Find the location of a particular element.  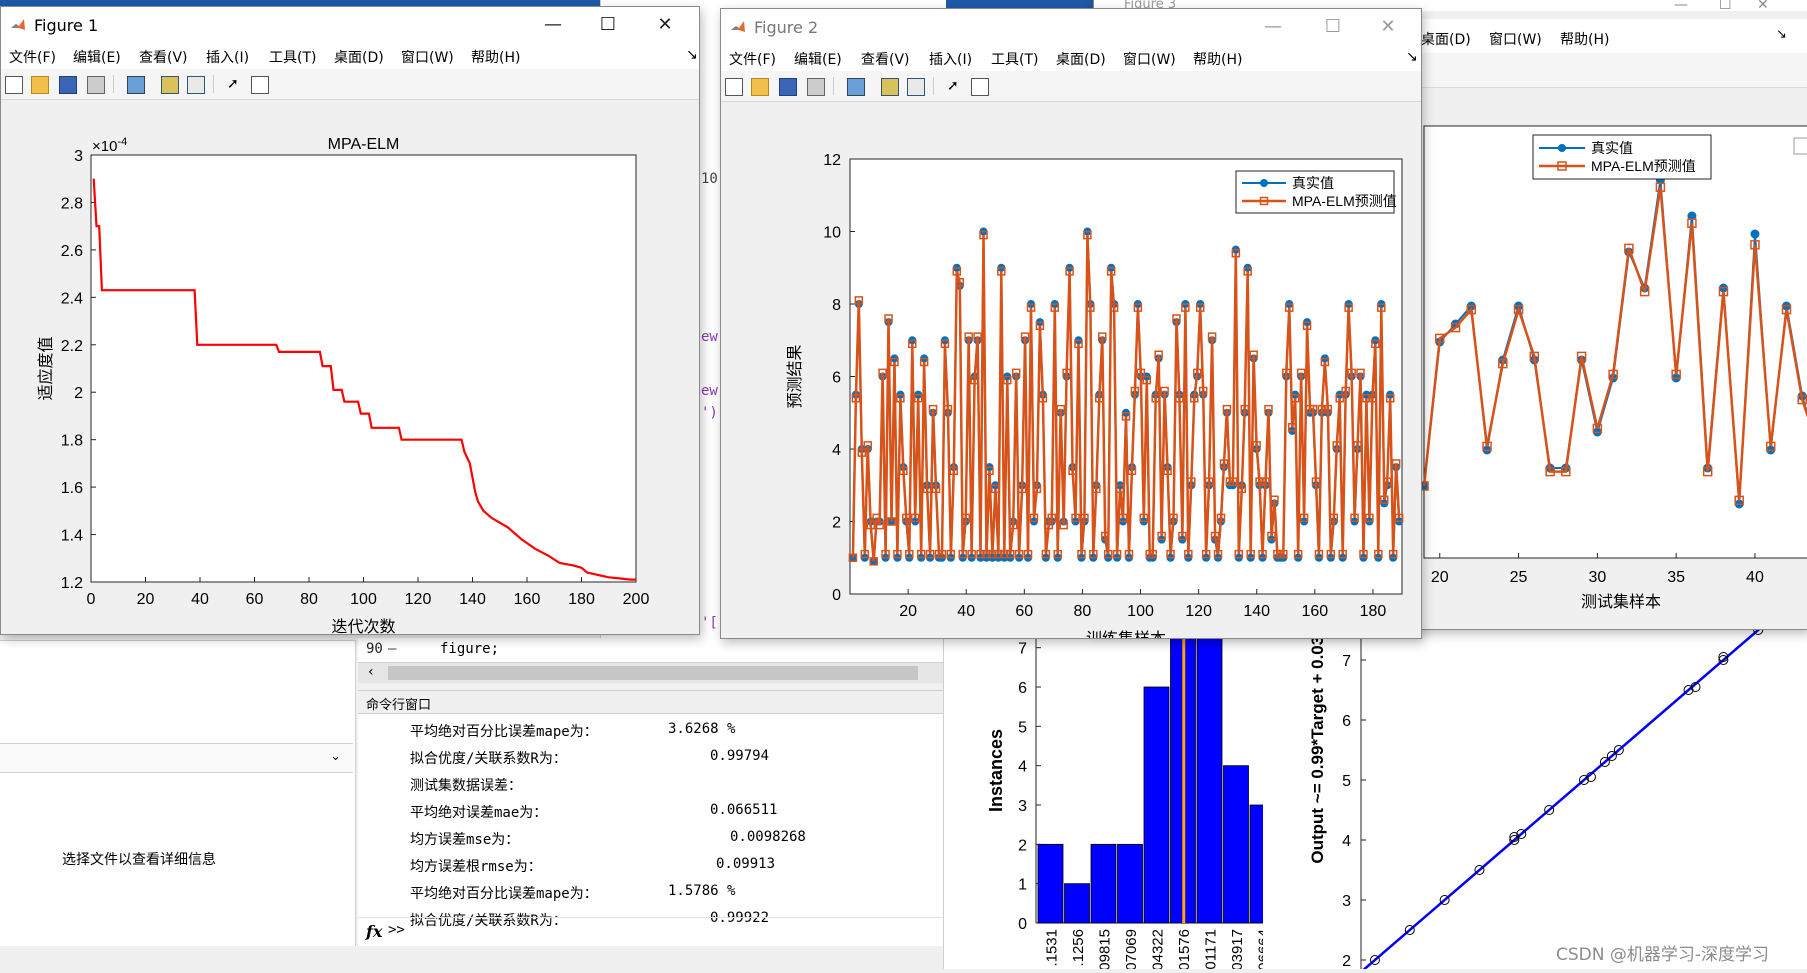

x-tick-label: 30 is located at coordinates (1597, 577).